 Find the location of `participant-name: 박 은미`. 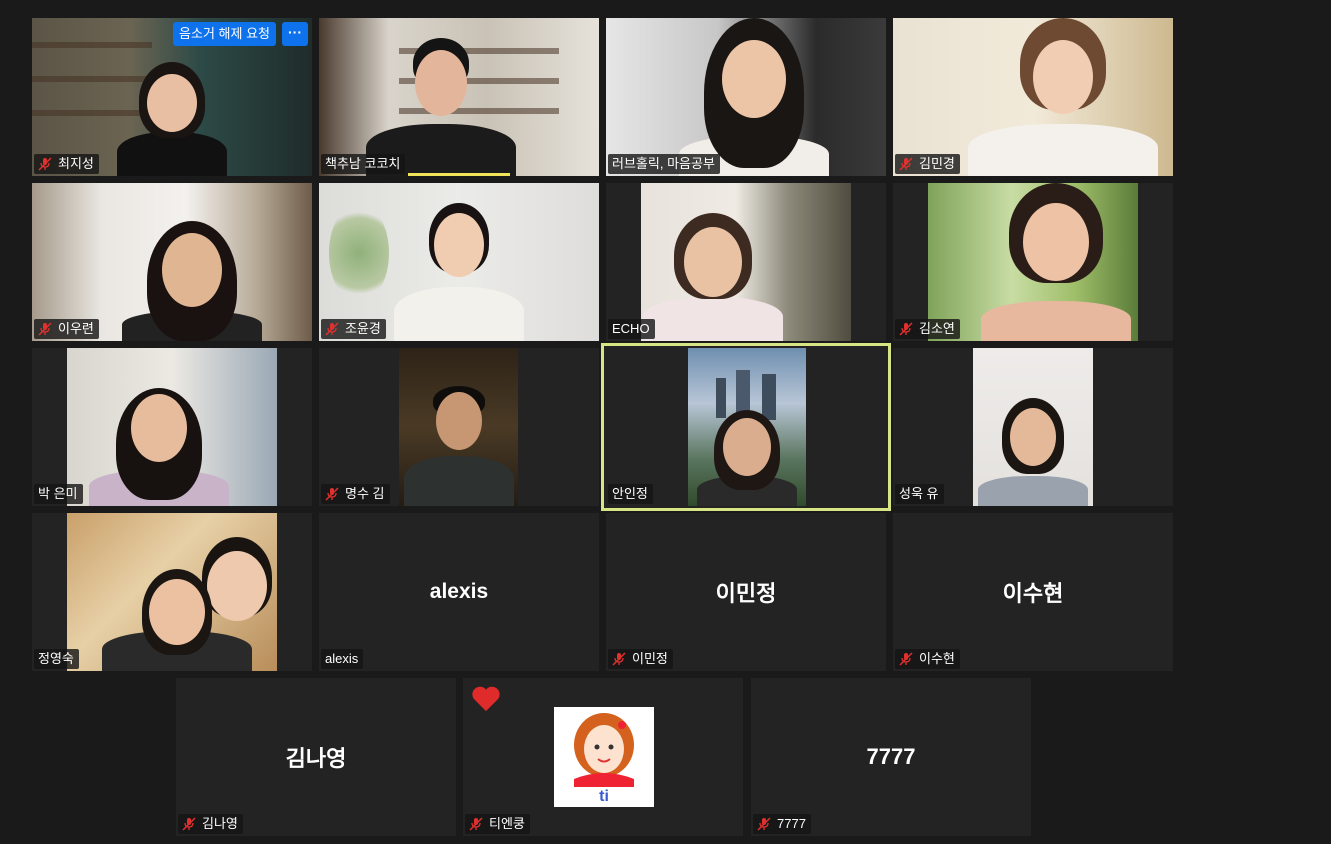

participant-name: 박 은미 is located at coordinates (58, 493).